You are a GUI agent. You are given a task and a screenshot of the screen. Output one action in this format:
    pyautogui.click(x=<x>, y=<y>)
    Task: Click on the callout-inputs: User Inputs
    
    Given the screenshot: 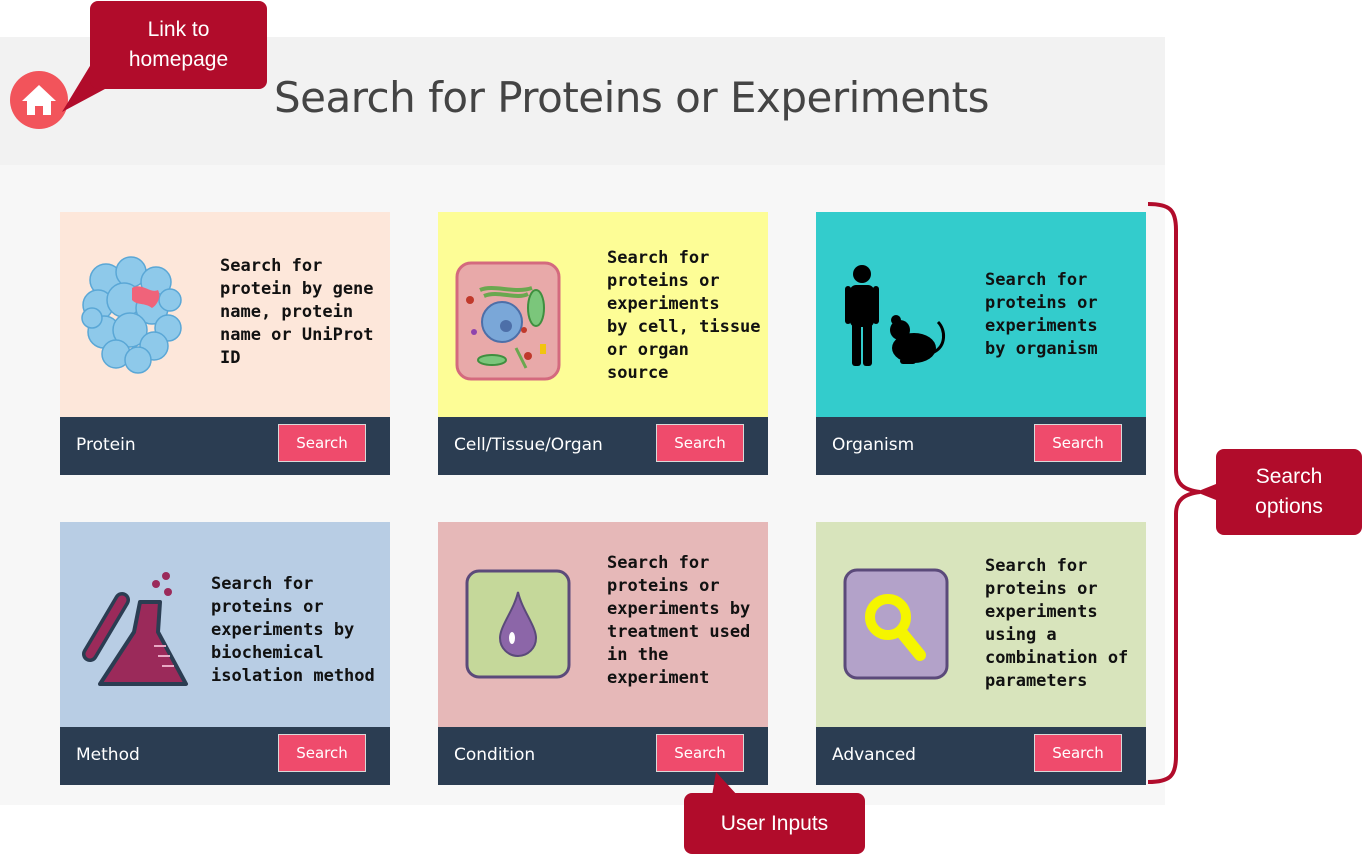 What is the action you would take?
    pyautogui.click(x=774, y=823)
    